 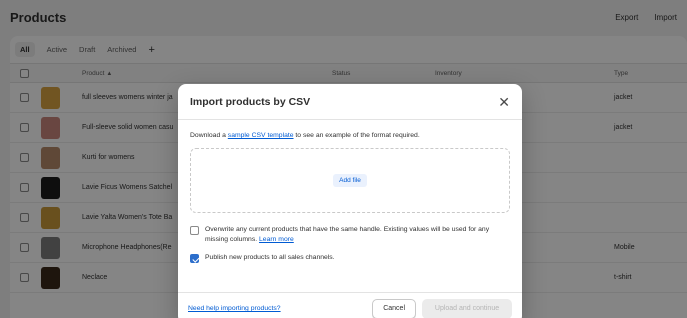 I want to click on modal-header: Import products by CSV ✕, so click(x=350, y=102).